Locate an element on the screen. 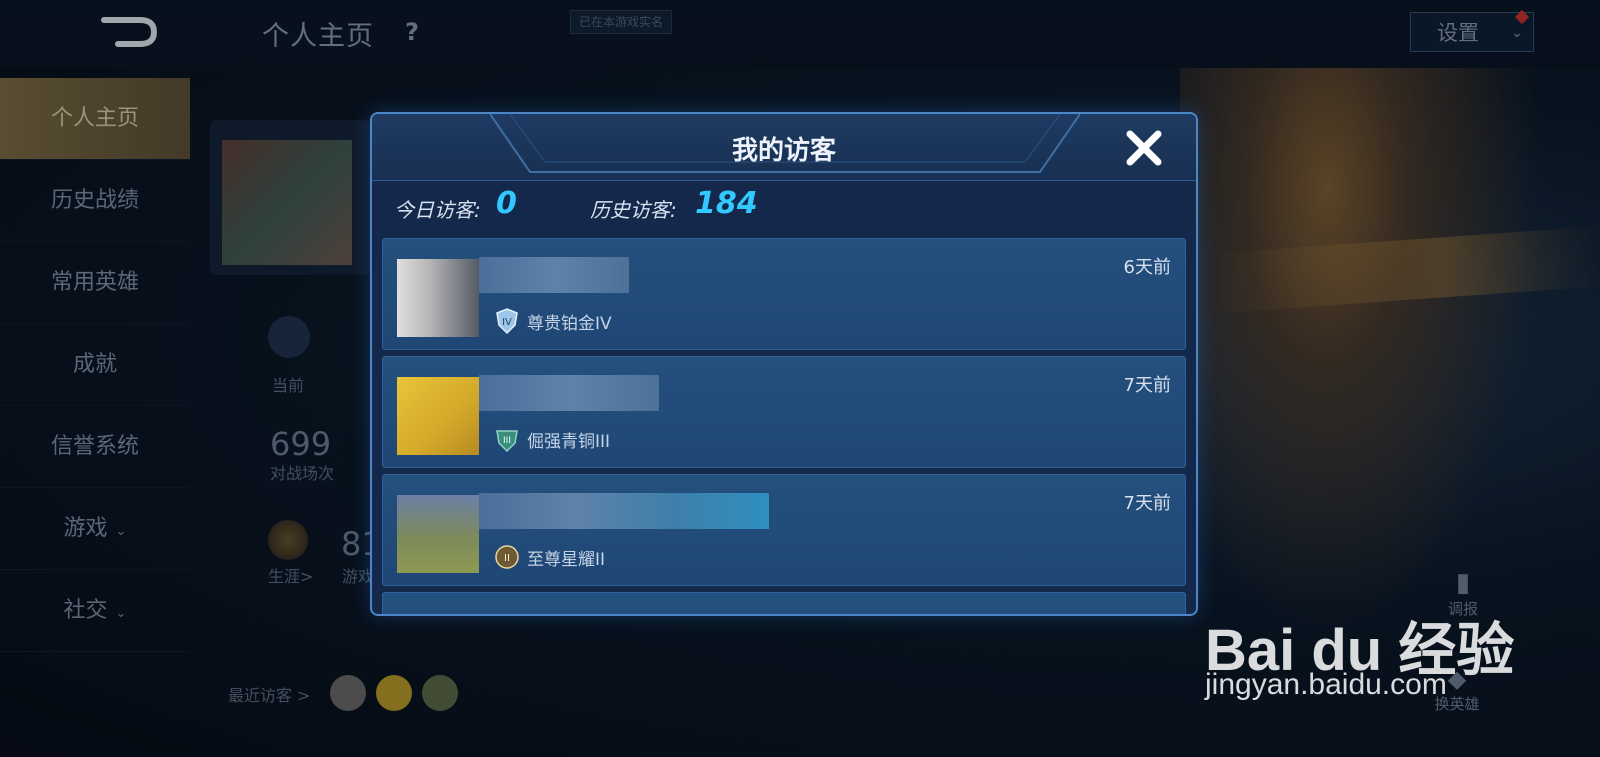 The height and width of the screenshot is (757, 1600). svg-text: III is located at coordinates (507, 441).